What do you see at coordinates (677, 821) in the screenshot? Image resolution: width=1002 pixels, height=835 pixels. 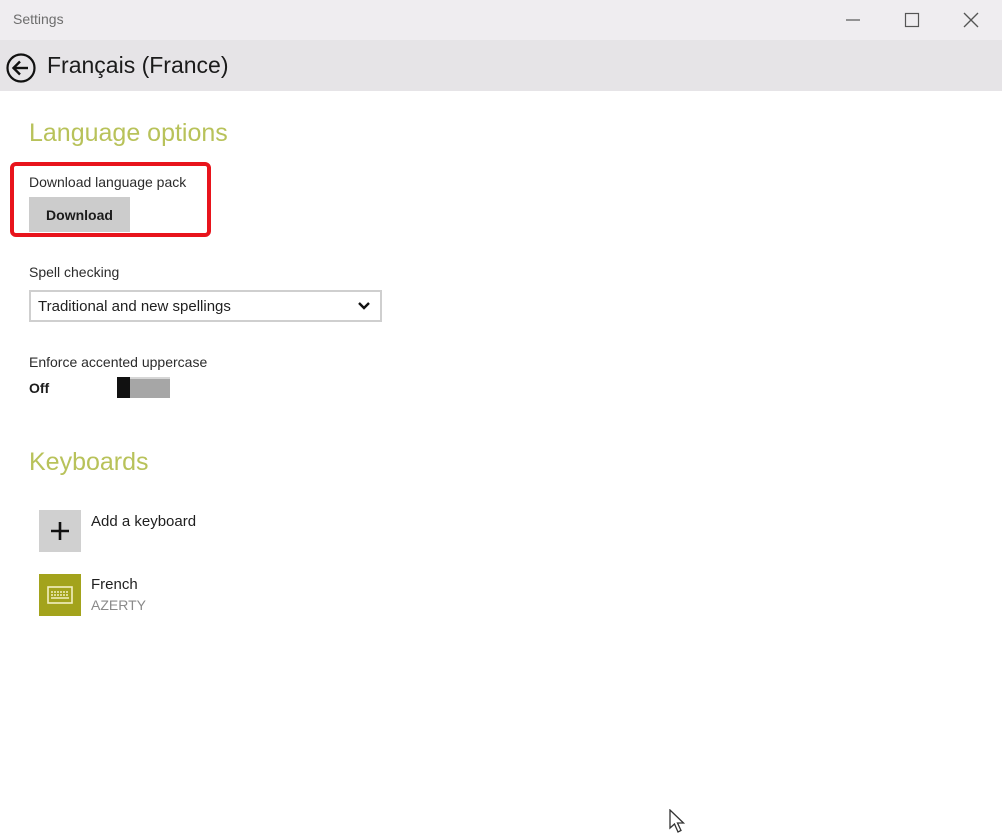 I see `mouse-cursor-icon` at bounding box center [677, 821].